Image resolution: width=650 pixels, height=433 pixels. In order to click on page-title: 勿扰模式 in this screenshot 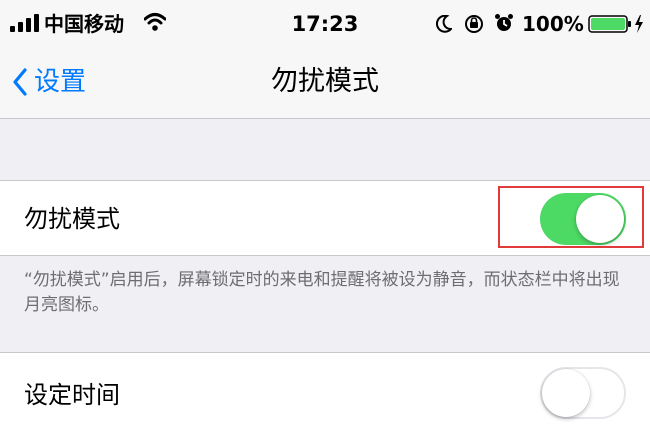, I will do `click(325, 81)`.